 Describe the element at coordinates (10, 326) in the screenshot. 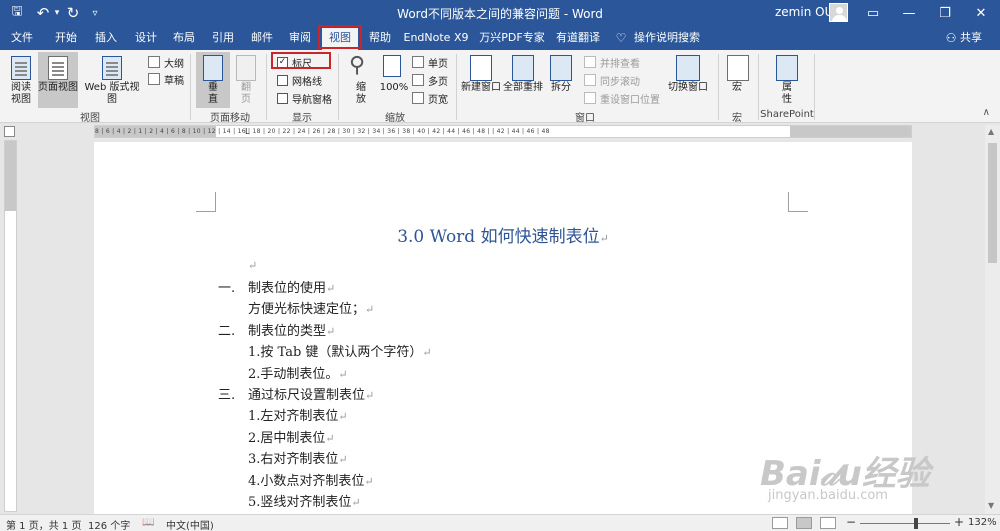

I see `vertical-ruler` at that location.